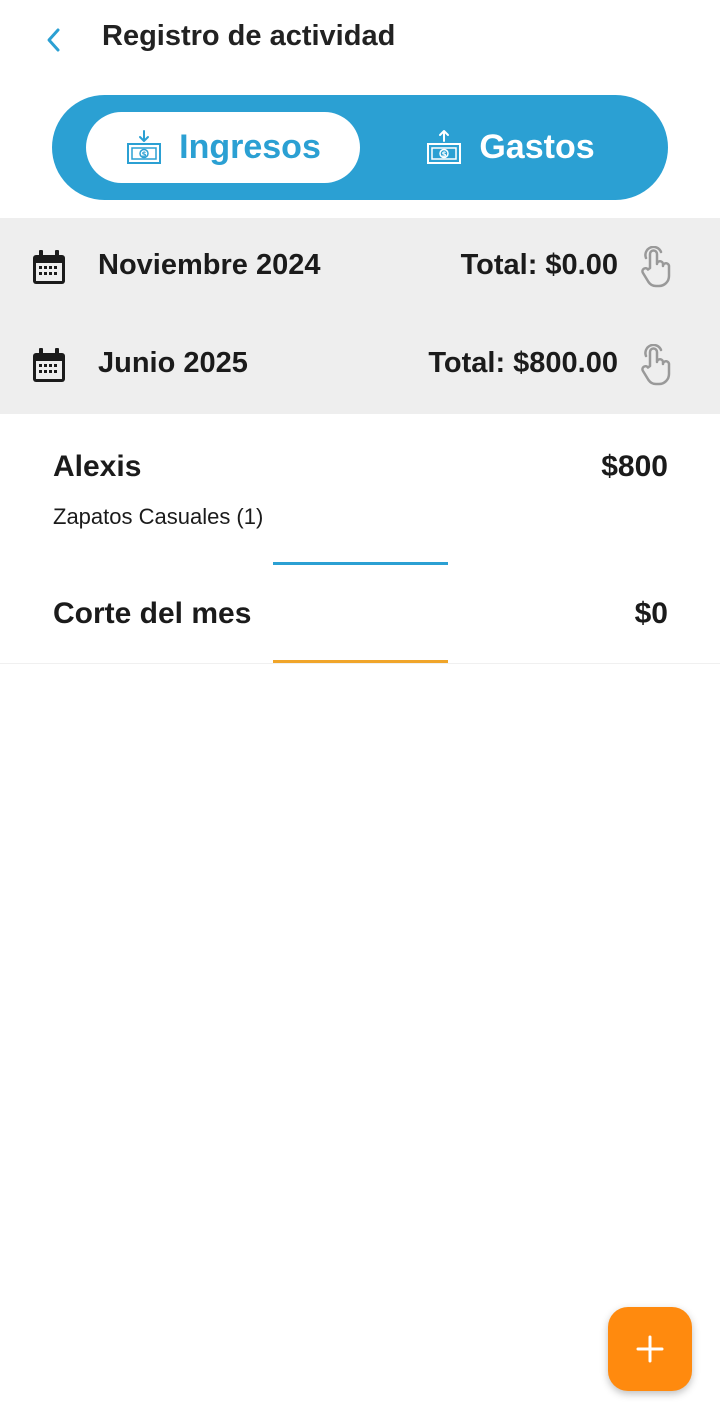 The height and width of the screenshot is (1402, 720). What do you see at coordinates (97, 466) in the screenshot?
I see `entry-name: Alexis` at bounding box center [97, 466].